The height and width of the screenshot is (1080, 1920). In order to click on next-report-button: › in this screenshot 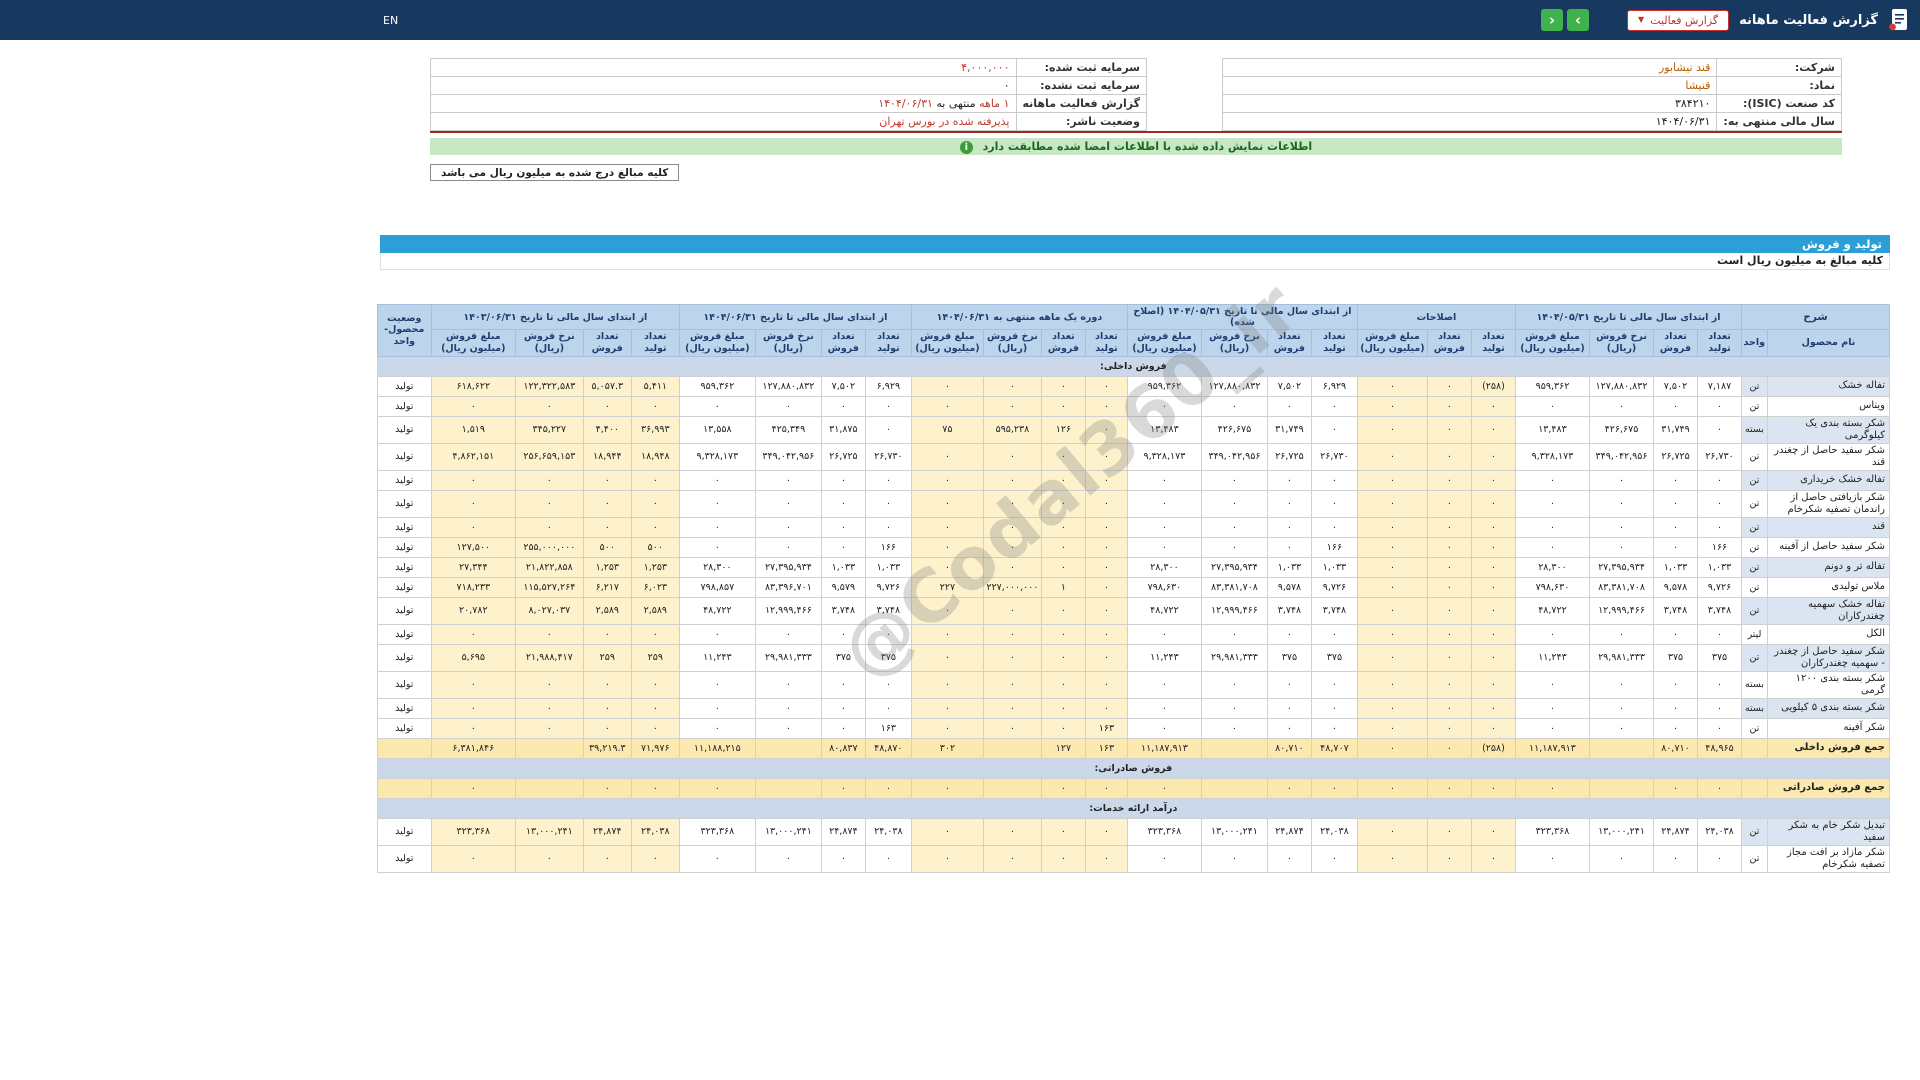, I will do `click(1577, 20)`.